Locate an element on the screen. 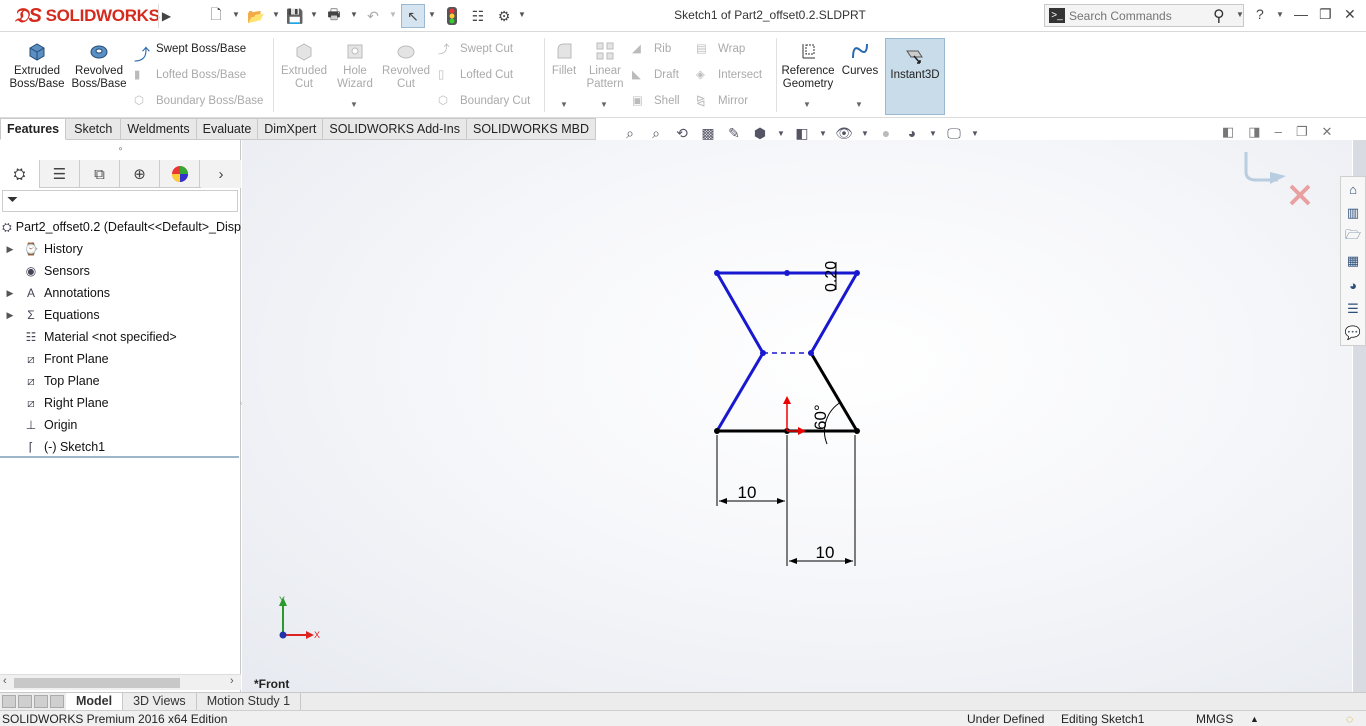 This screenshot has height=726, width=1366. minimize-icon: — is located at coordinates (1301, 14).